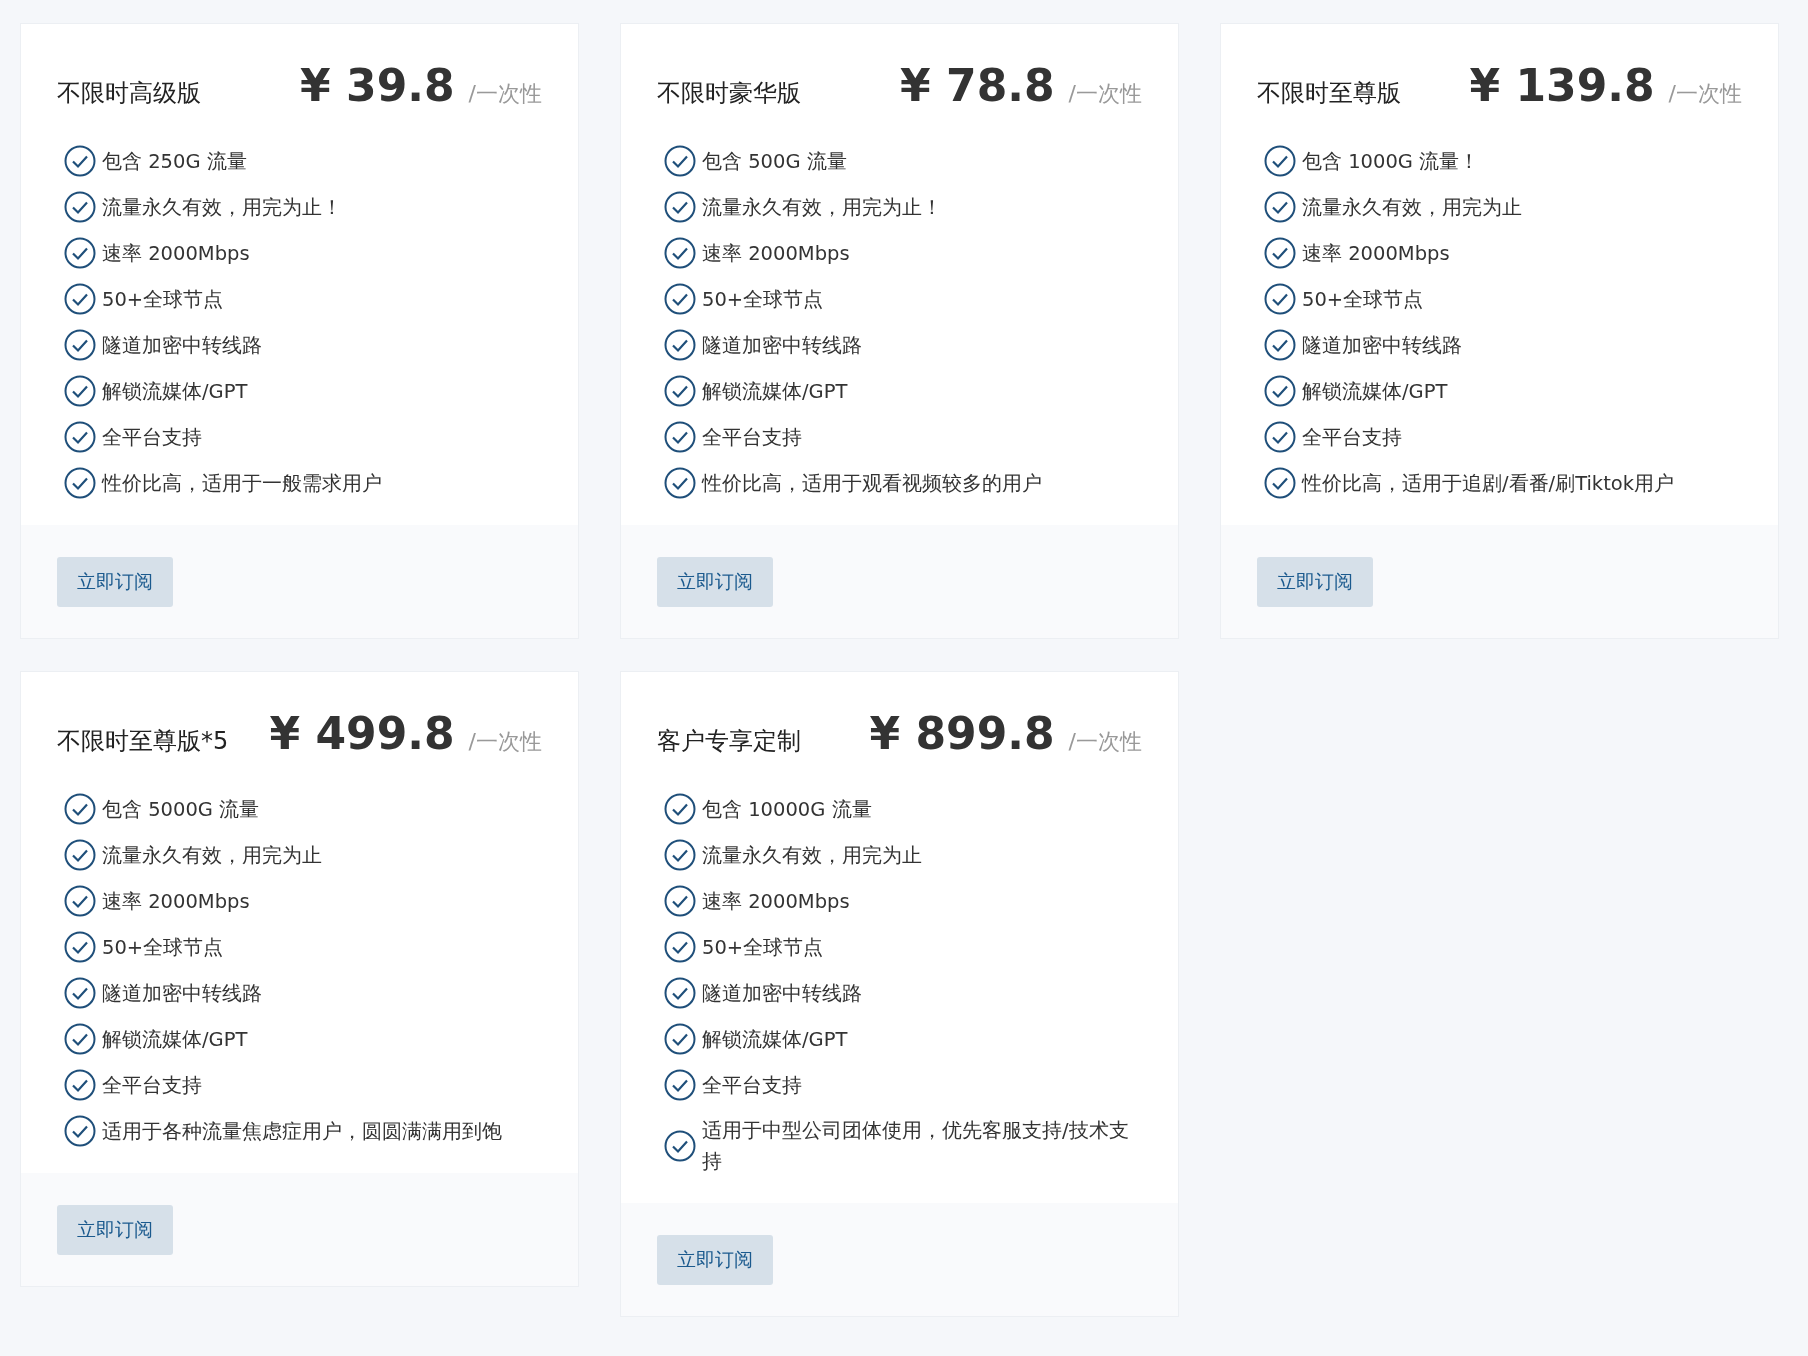 This screenshot has height=1356, width=1808. I want to click on feature-text: 包含 5000G 流量, so click(181, 809).